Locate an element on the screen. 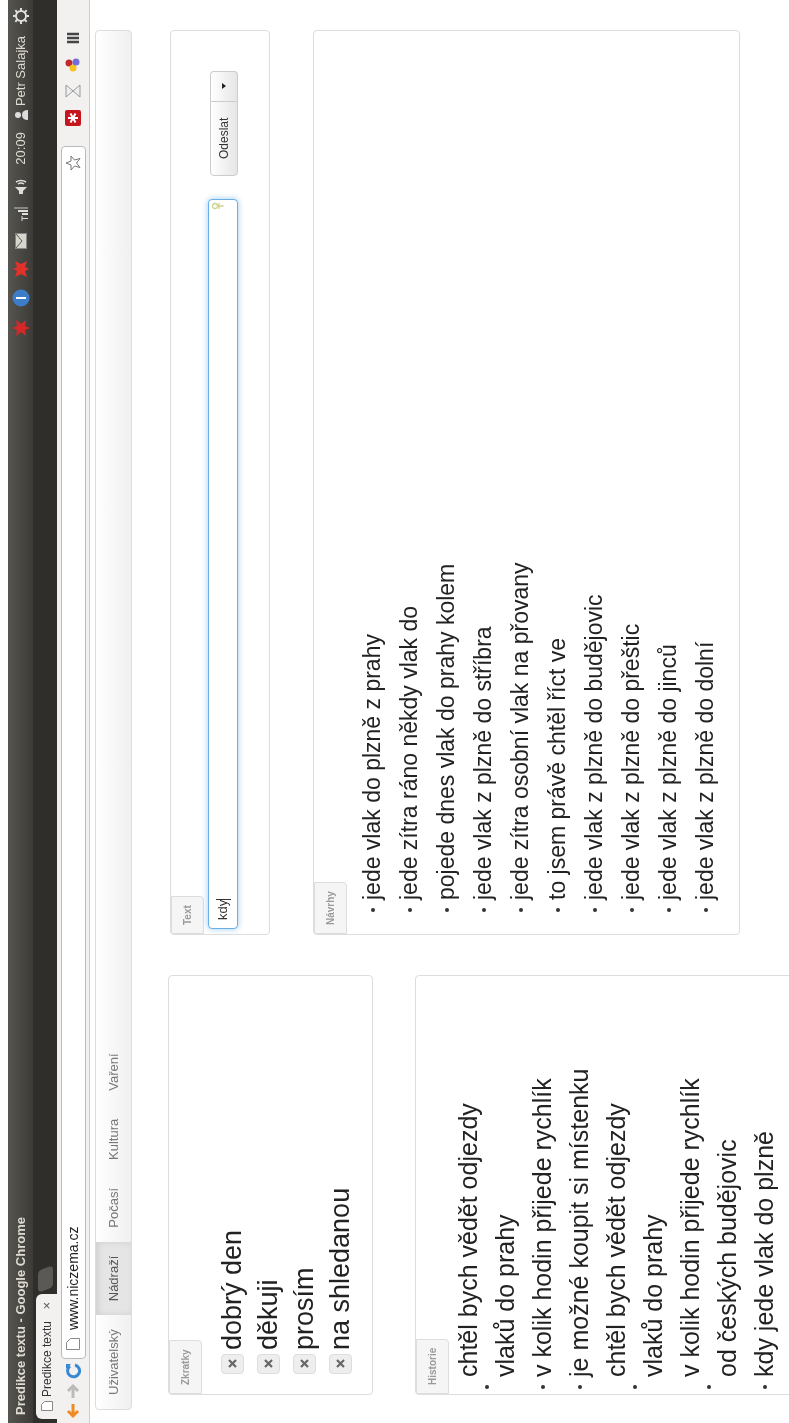 The height and width of the screenshot is (1423, 789). clock-time: 20:09 is located at coordinates (20, 148).